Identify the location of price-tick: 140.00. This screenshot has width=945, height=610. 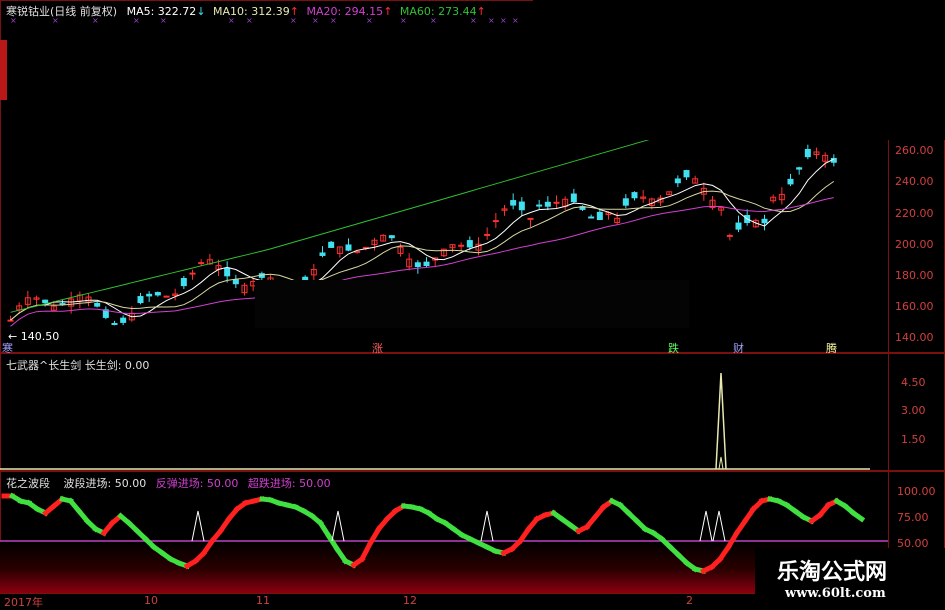
(914, 337).